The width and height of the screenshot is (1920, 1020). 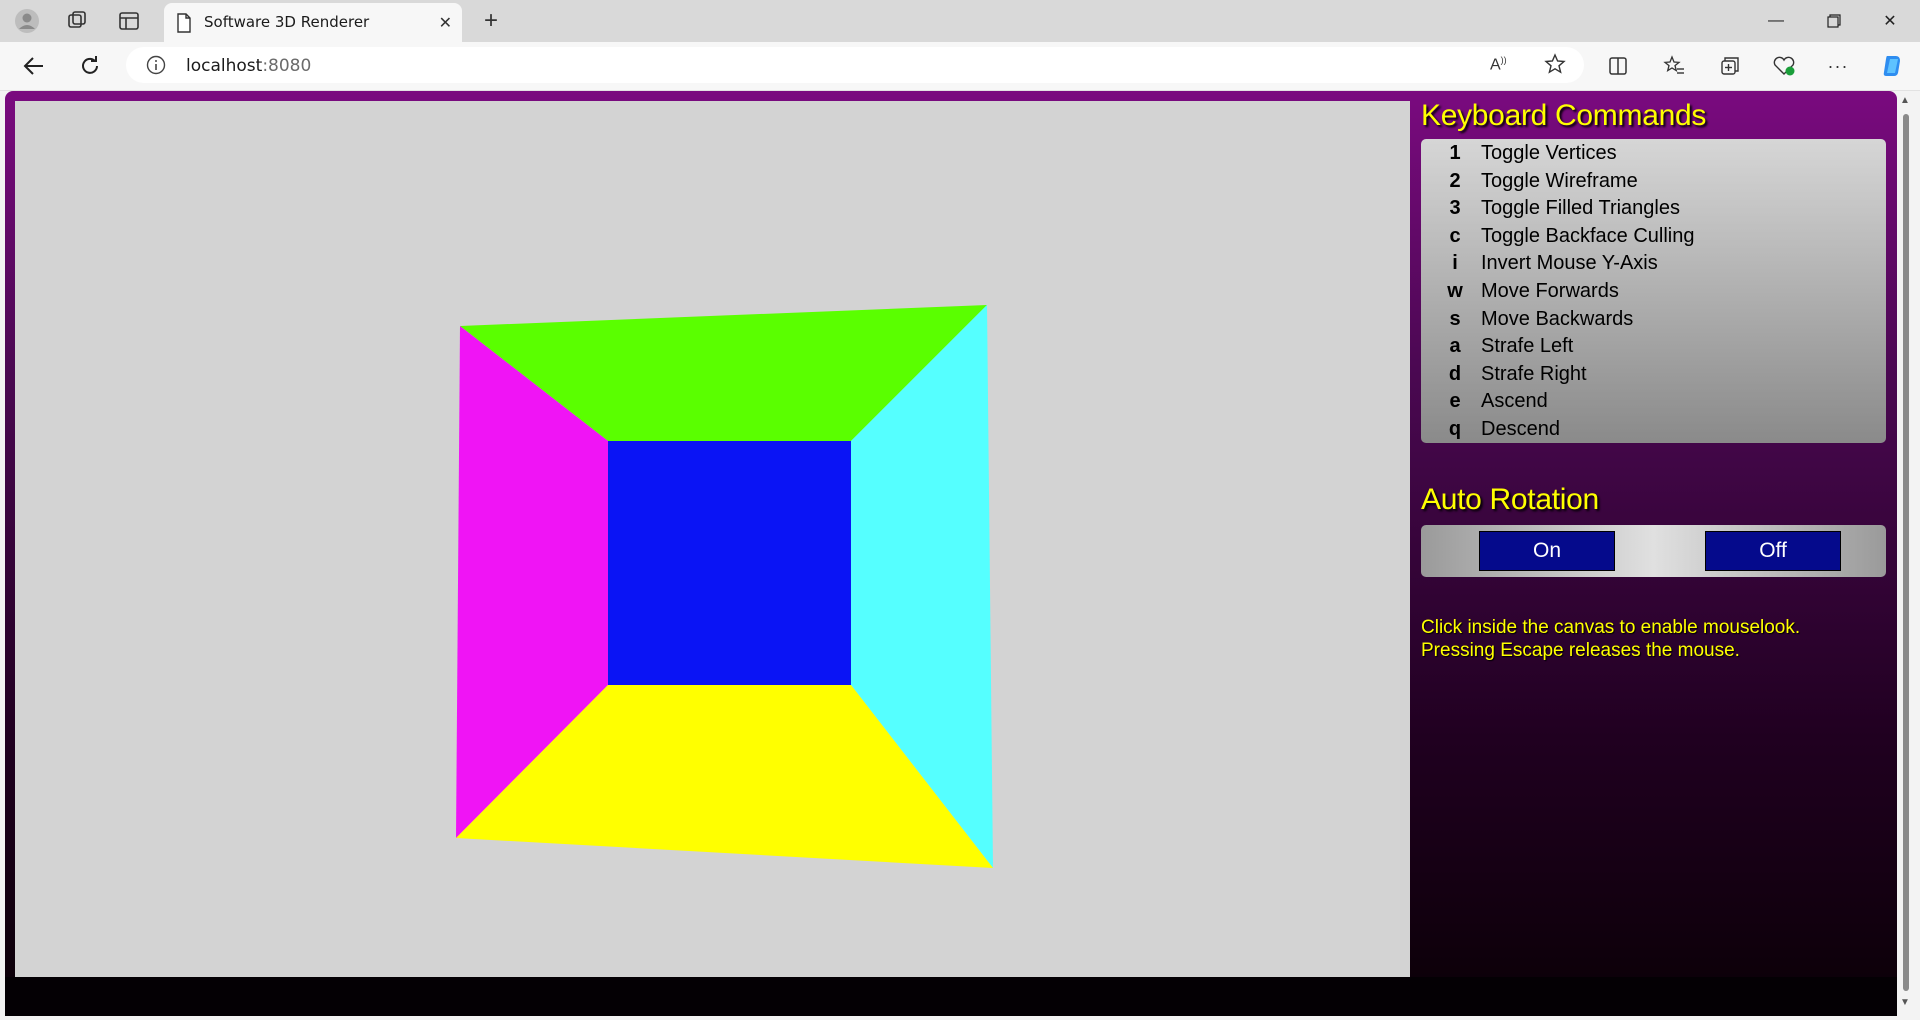 I want to click on tab-title: Software 3D Renderer, so click(x=287, y=22).